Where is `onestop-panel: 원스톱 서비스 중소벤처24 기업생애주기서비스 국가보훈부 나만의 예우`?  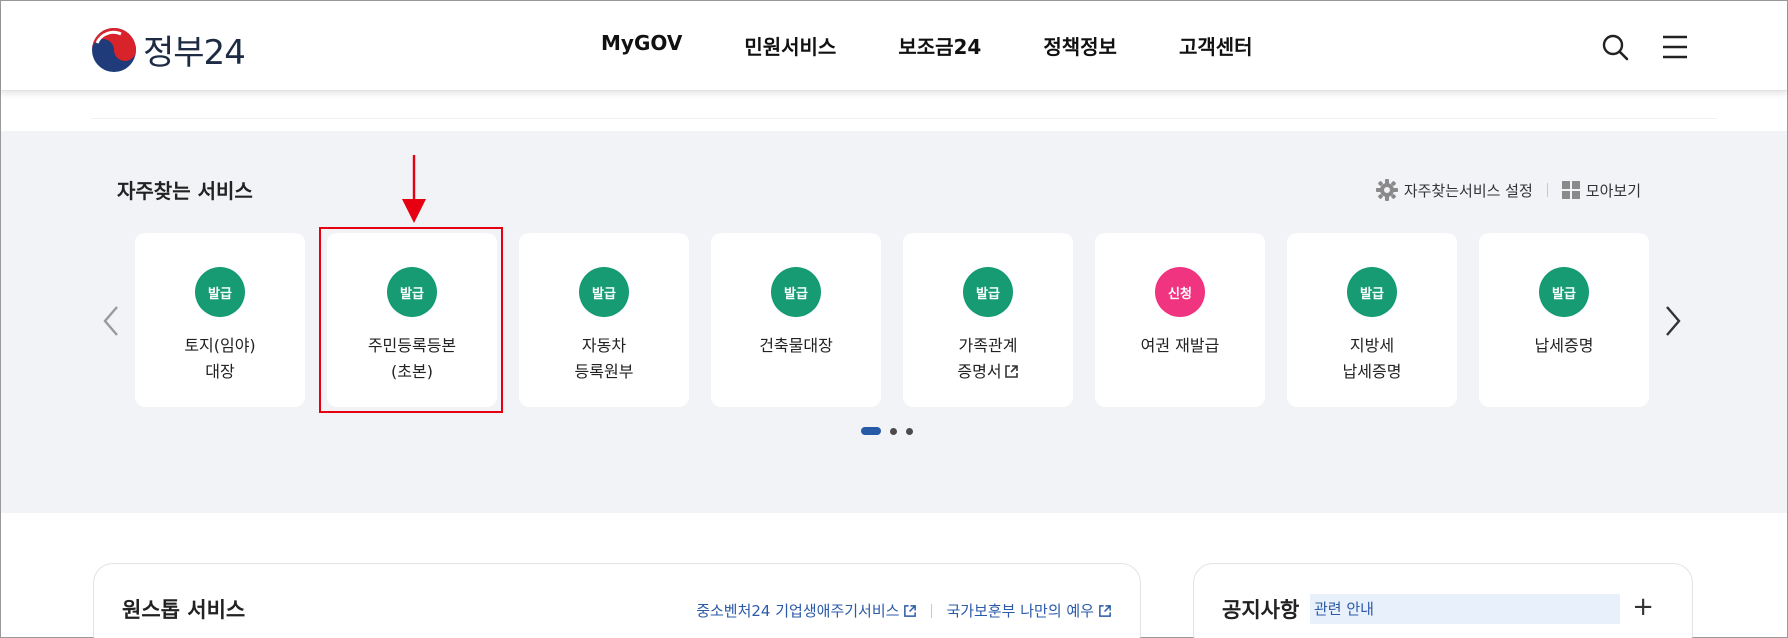
onestop-panel: 원스톱 서비스 중소벤처24 기업생애주기서비스 국가보훈부 나만의 예우 is located at coordinates (617, 600).